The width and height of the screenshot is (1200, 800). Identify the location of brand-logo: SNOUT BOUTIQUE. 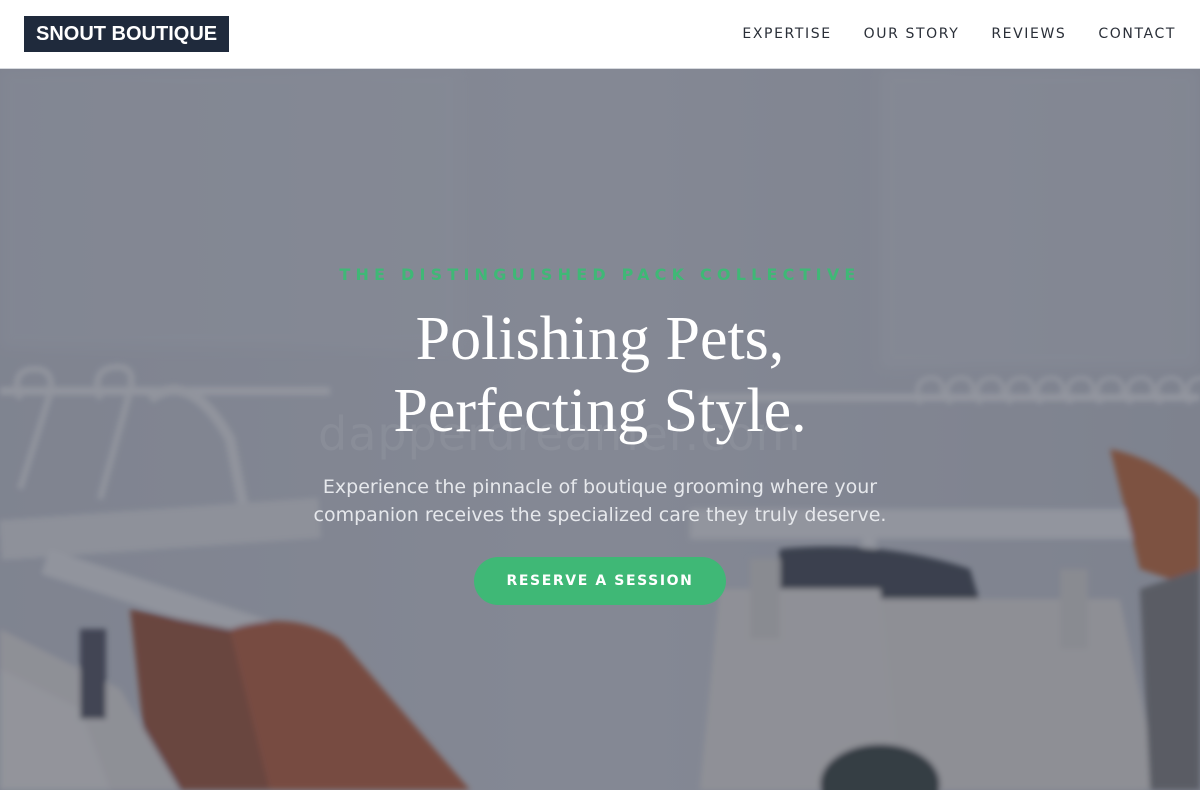
(127, 34).